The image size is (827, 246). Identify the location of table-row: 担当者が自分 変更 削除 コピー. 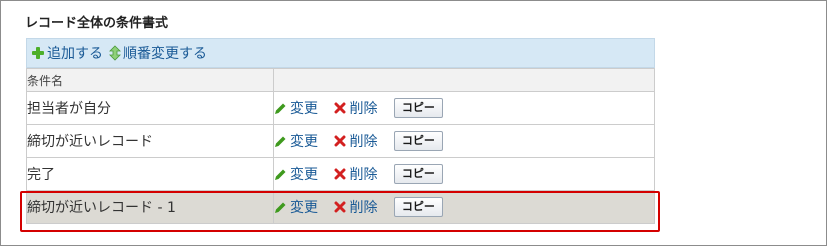
(340, 108).